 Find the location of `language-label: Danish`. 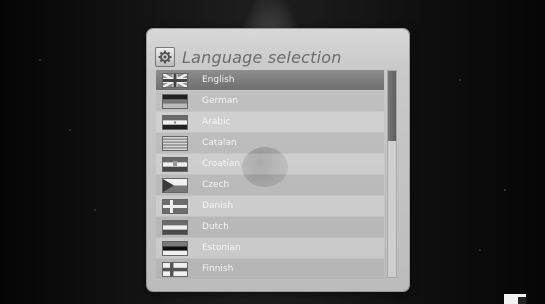

language-label: Danish is located at coordinates (218, 206).